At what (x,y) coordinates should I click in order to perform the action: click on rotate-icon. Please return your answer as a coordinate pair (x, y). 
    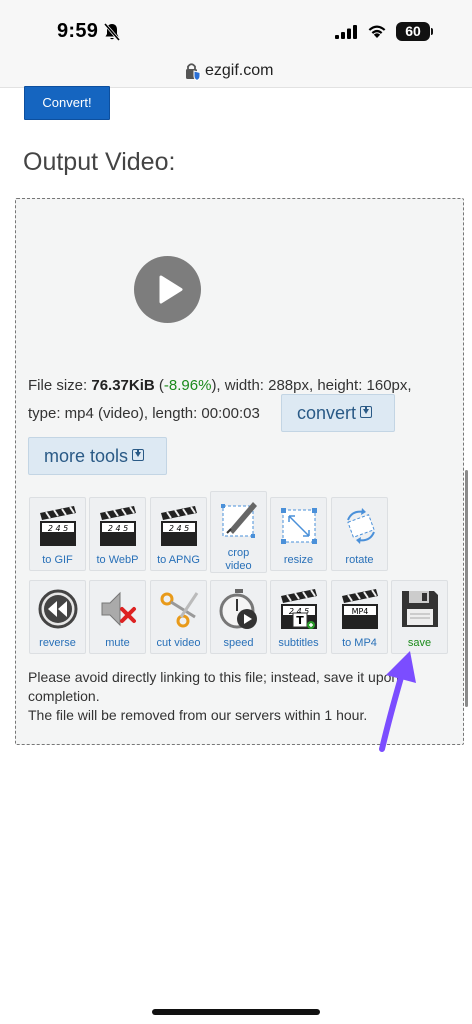
    Looking at the image, I should click on (361, 526).